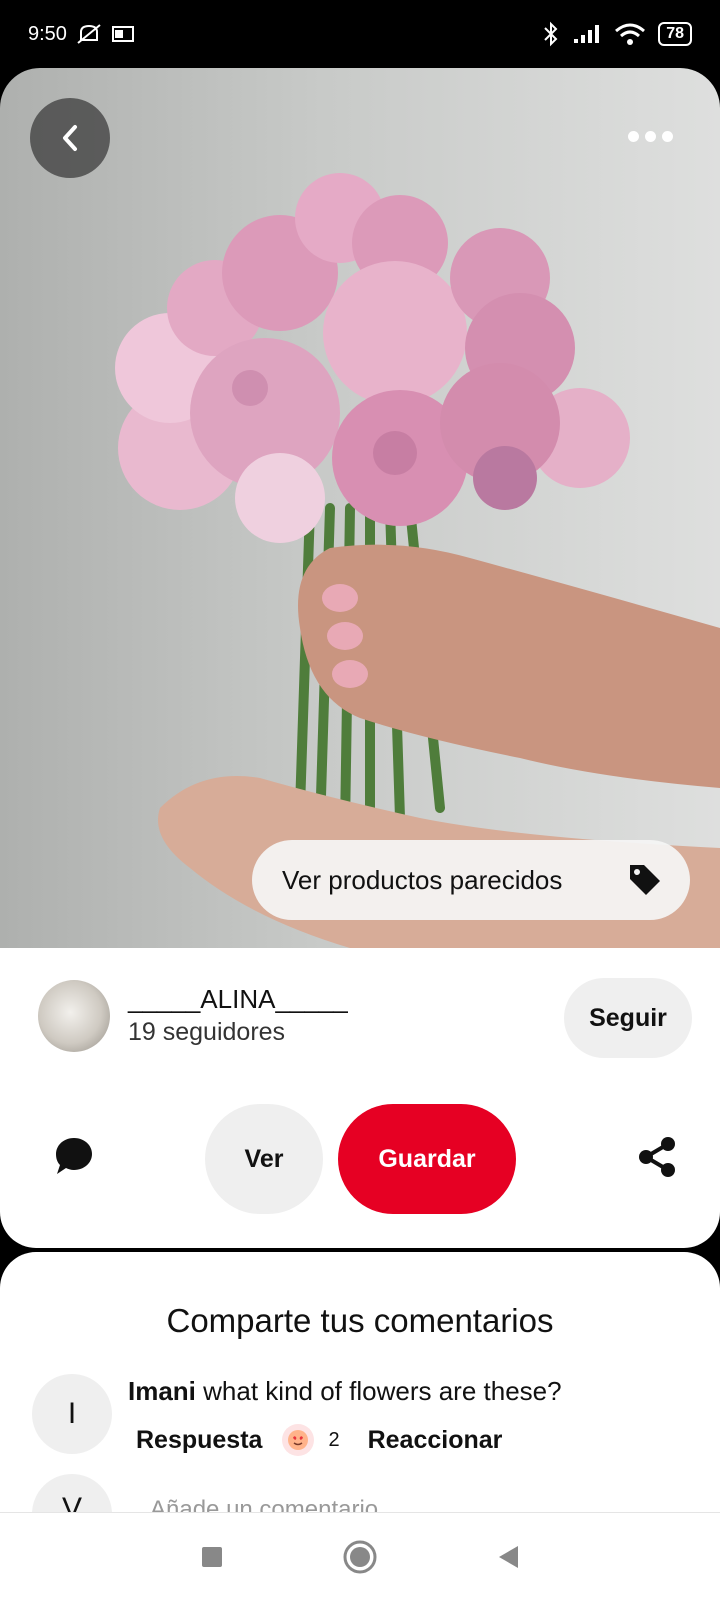  What do you see at coordinates (551, 34) in the screenshot?
I see `bluetooth-icon` at bounding box center [551, 34].